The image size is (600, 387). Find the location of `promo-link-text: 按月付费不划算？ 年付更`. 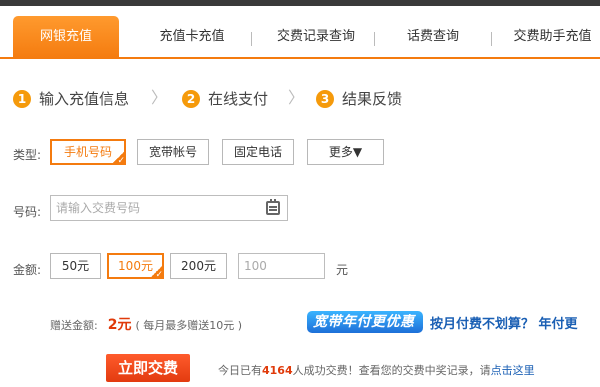

promo-link-text: 按月付费不划算？ 年付更 is located at coordinates (515, 322).